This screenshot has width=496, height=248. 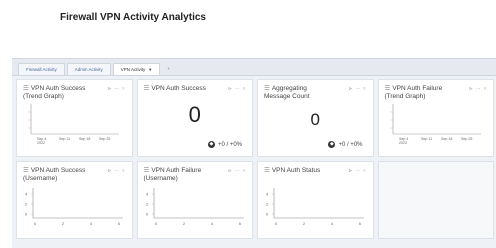 What do you see at coordinates (88, 69) in the screenshot?
I see `tab-admin-activity: Admin Activity` at bounding box center [88, 69].